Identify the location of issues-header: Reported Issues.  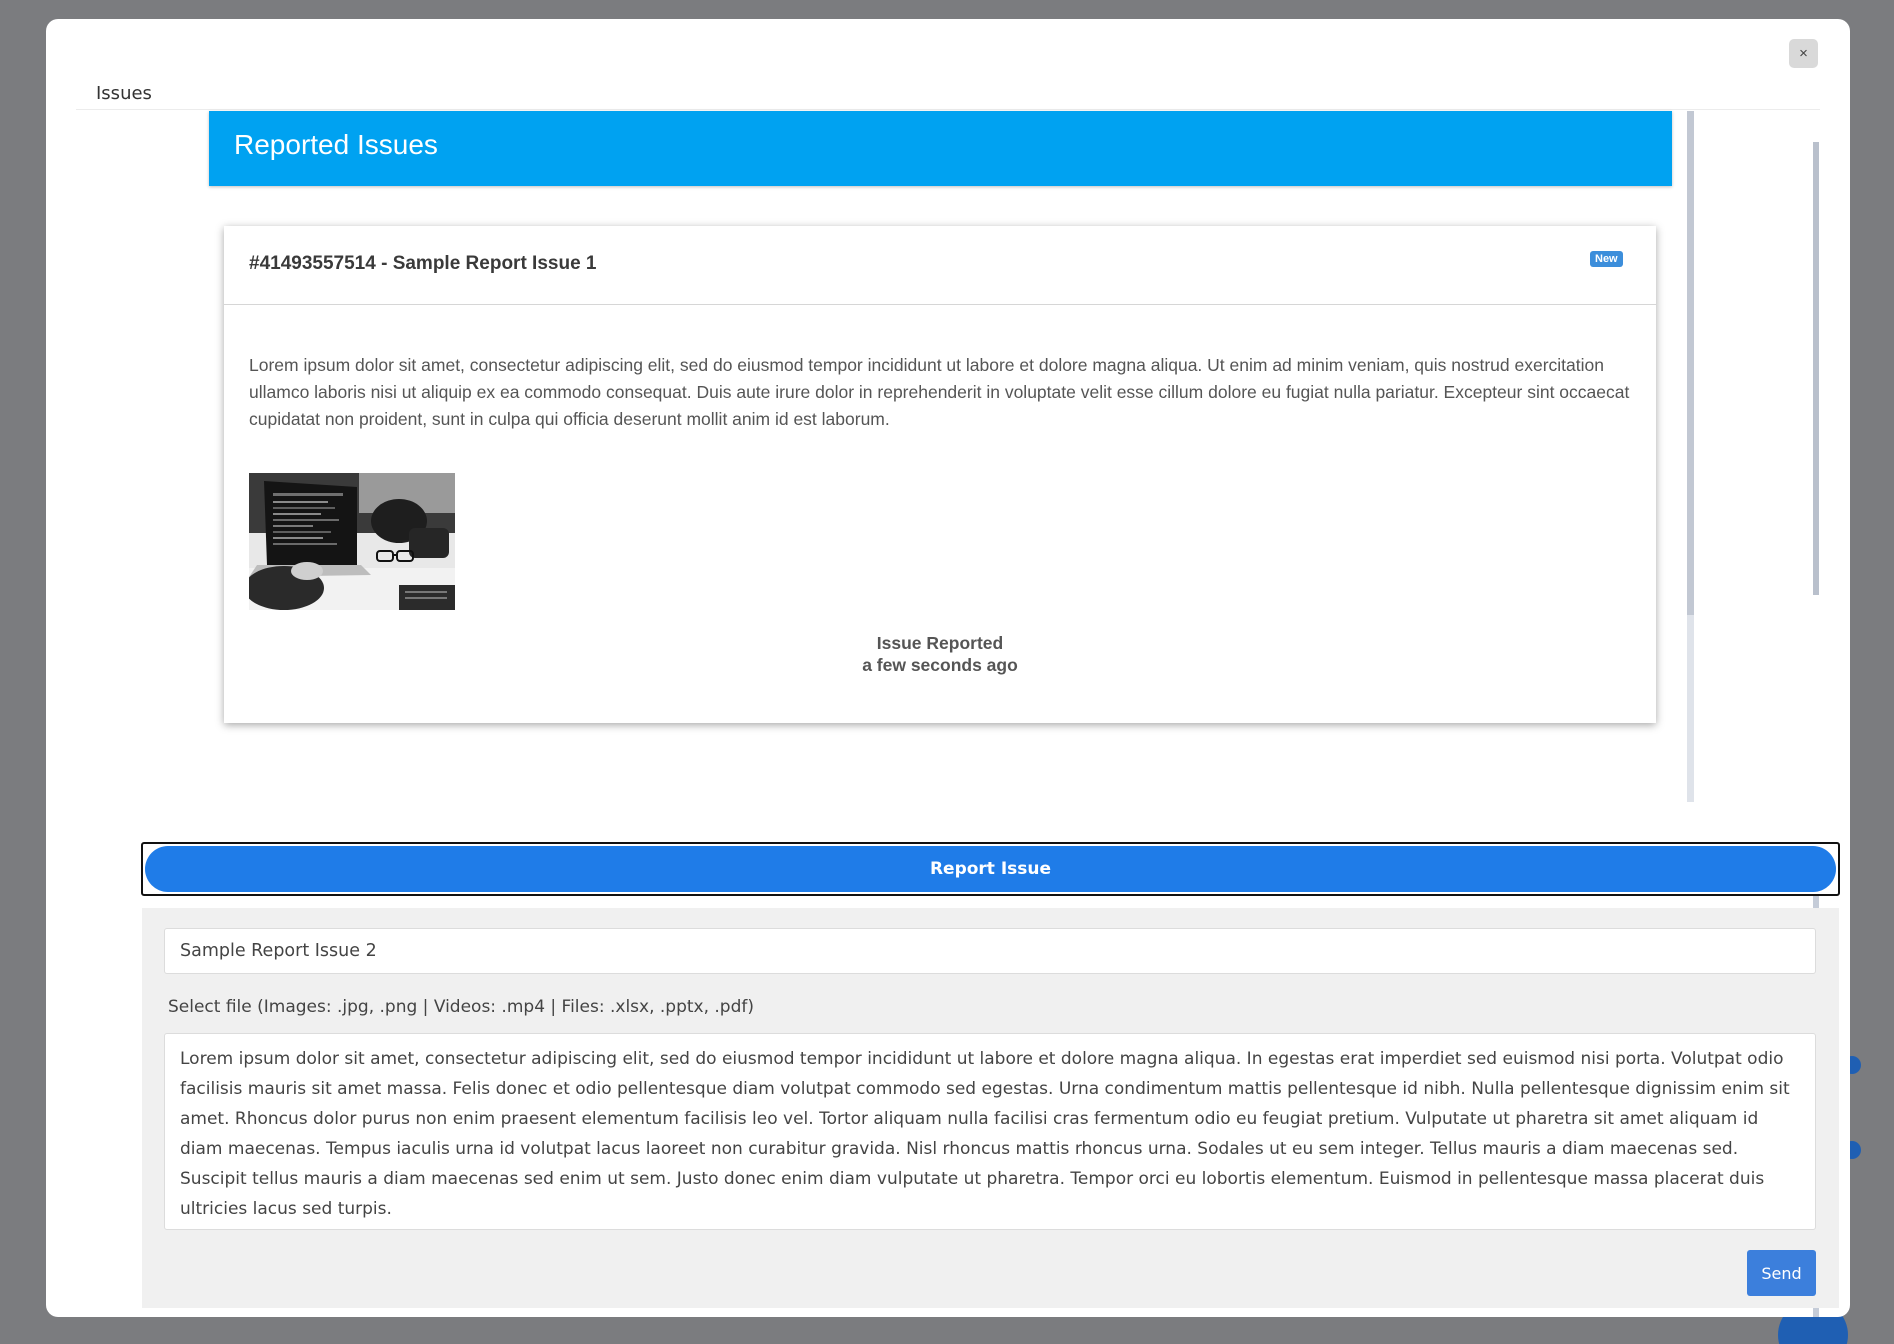
(940, 148).